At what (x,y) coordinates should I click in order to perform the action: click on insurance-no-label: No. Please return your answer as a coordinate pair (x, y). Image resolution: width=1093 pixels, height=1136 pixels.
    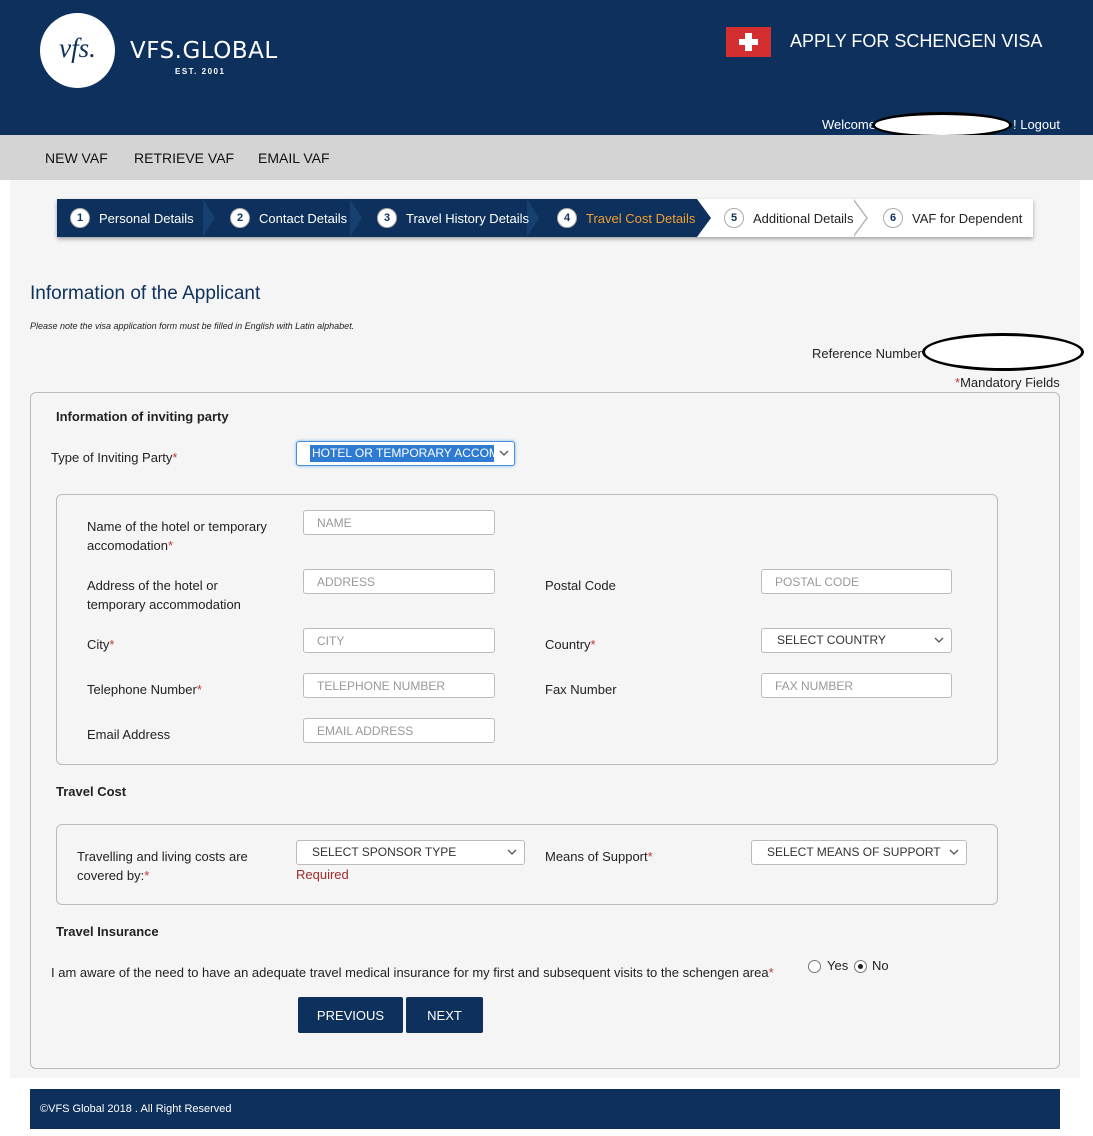
    Looking at the image, I should click on (880, 965).